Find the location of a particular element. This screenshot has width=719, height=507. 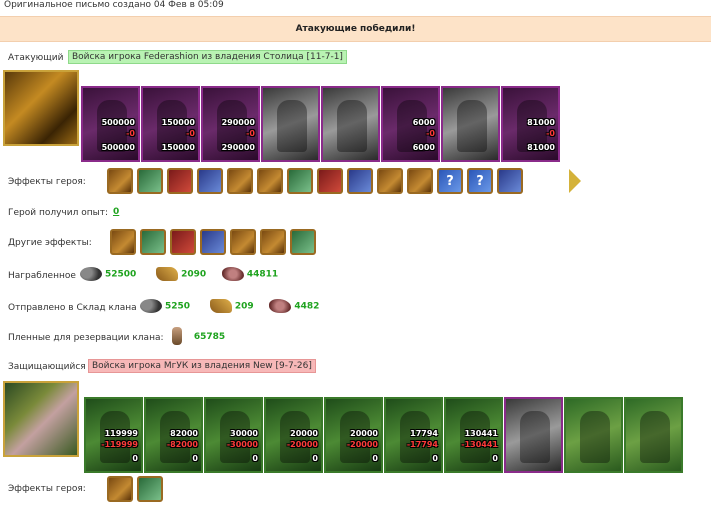

prisoners-group: 65785 is located at coordinates (198, 336).